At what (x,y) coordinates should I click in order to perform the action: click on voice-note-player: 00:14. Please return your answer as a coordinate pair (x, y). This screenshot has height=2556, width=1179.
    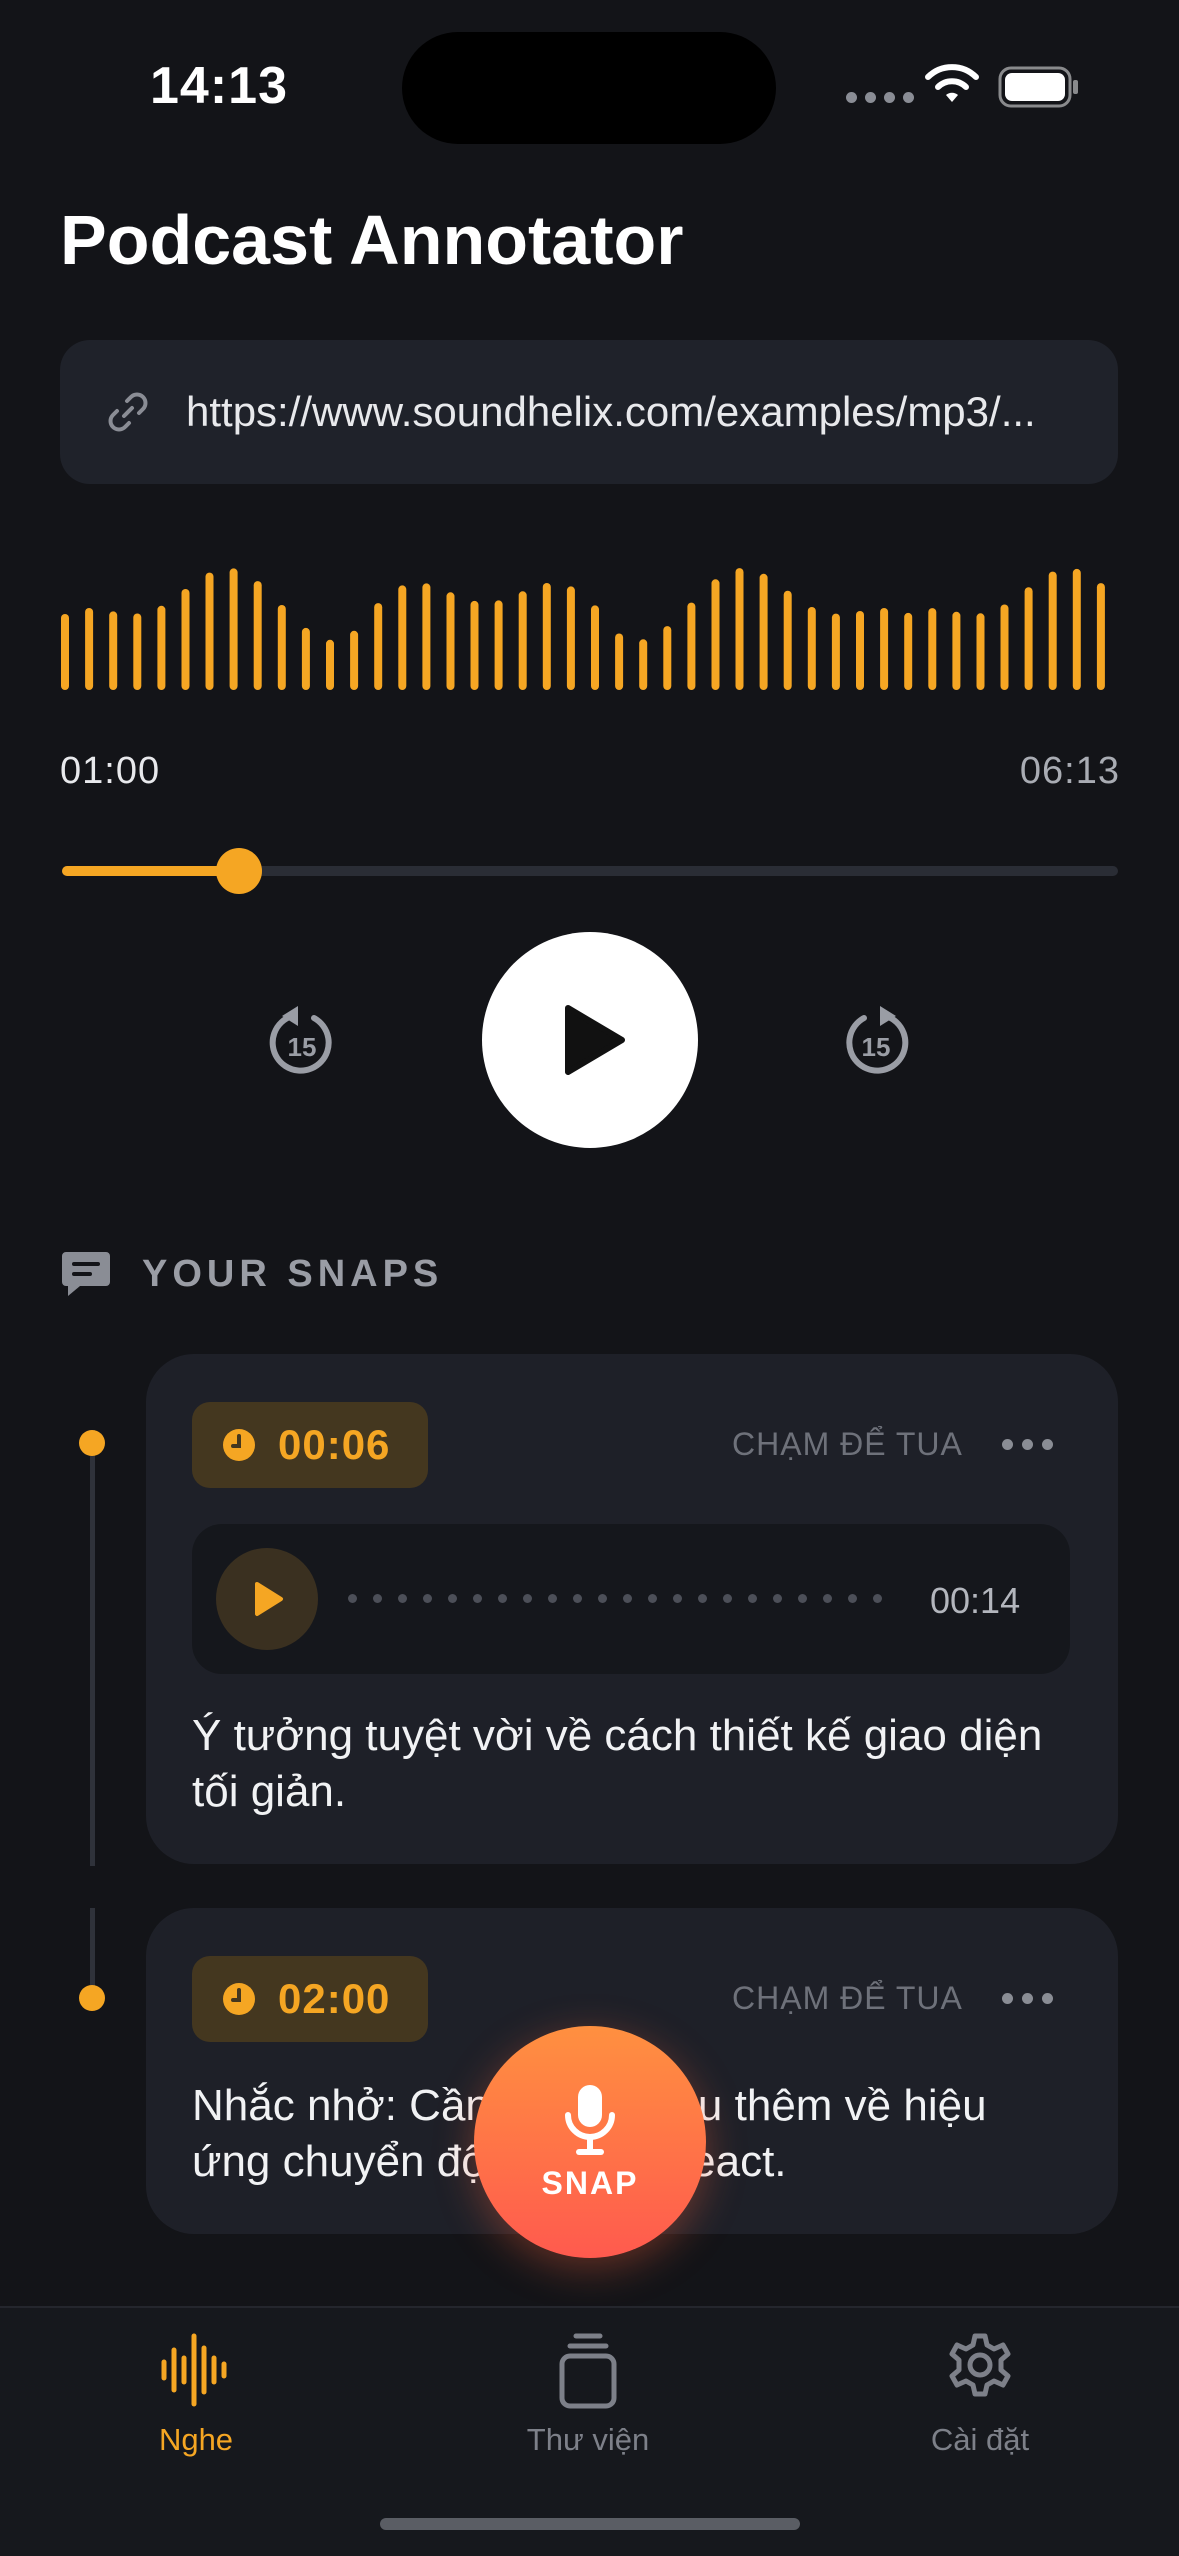
    Looking at the image, I should click on (631, 1599).